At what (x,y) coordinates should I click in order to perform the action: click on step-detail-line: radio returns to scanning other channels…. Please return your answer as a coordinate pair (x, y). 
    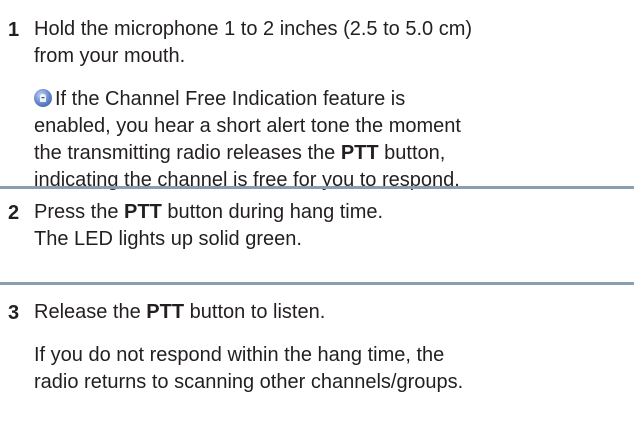
    Looking at the image, I should click on (249, 382).